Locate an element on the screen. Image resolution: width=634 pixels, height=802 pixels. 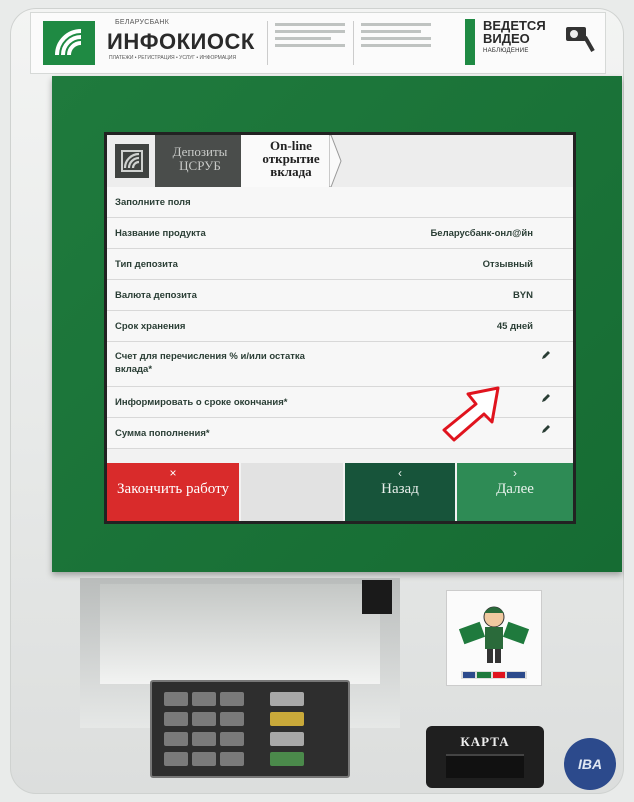
screen-header: Депозиты ЦСРУБ On-line открытие вклада is located at coordinates (340, 161).